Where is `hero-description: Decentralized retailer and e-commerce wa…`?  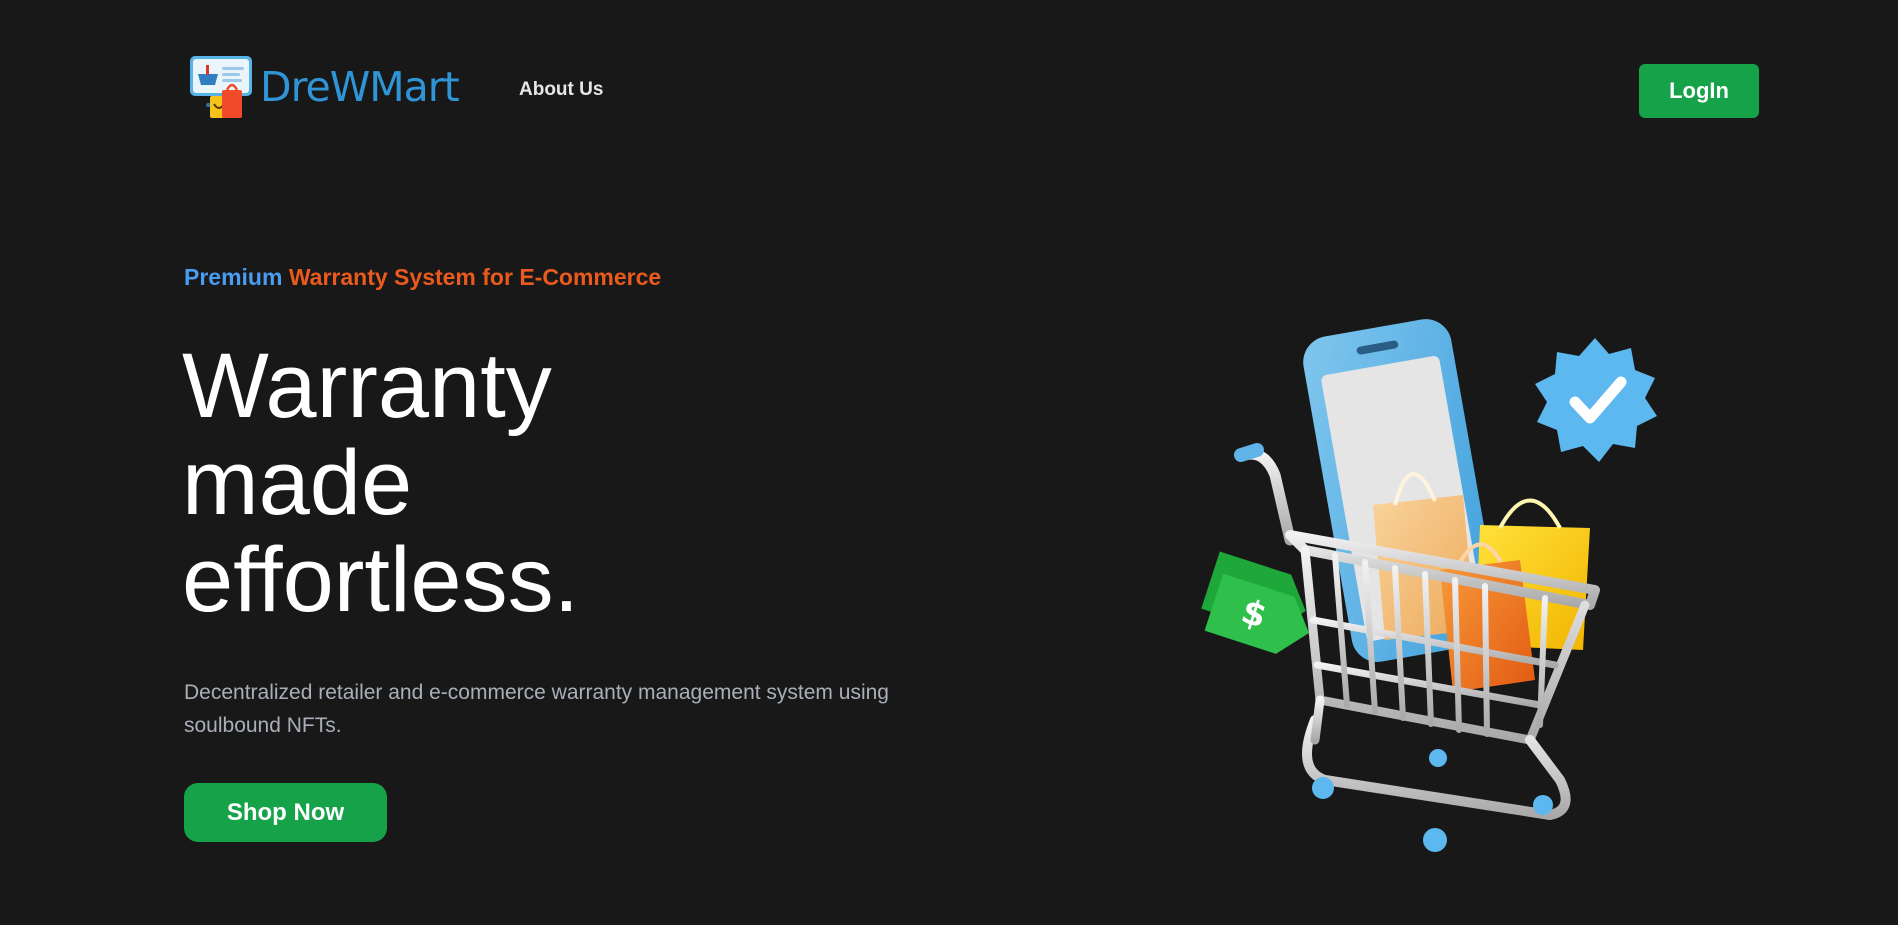 hero-description: Decentralized retailer and e-commerce wa… is located at coordinates (536, 709).